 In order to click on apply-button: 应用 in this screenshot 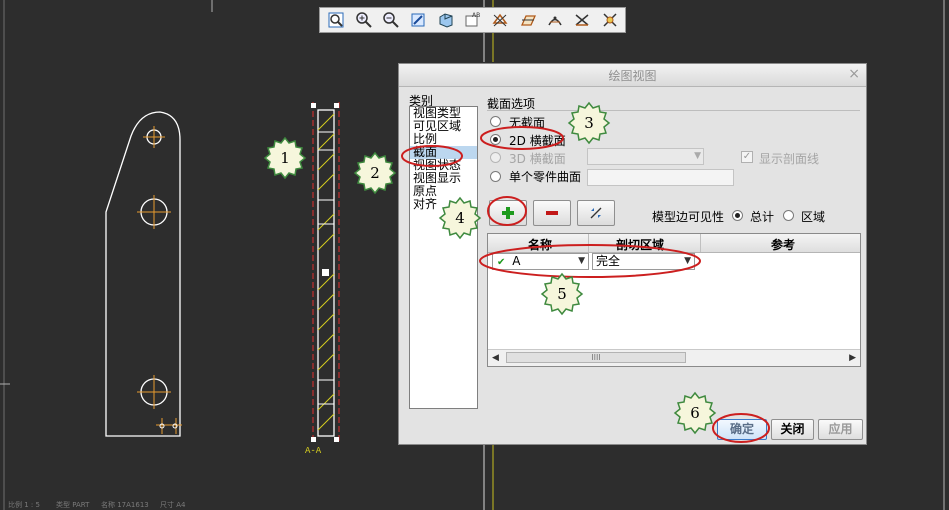, I will do `click(840, 429)`.